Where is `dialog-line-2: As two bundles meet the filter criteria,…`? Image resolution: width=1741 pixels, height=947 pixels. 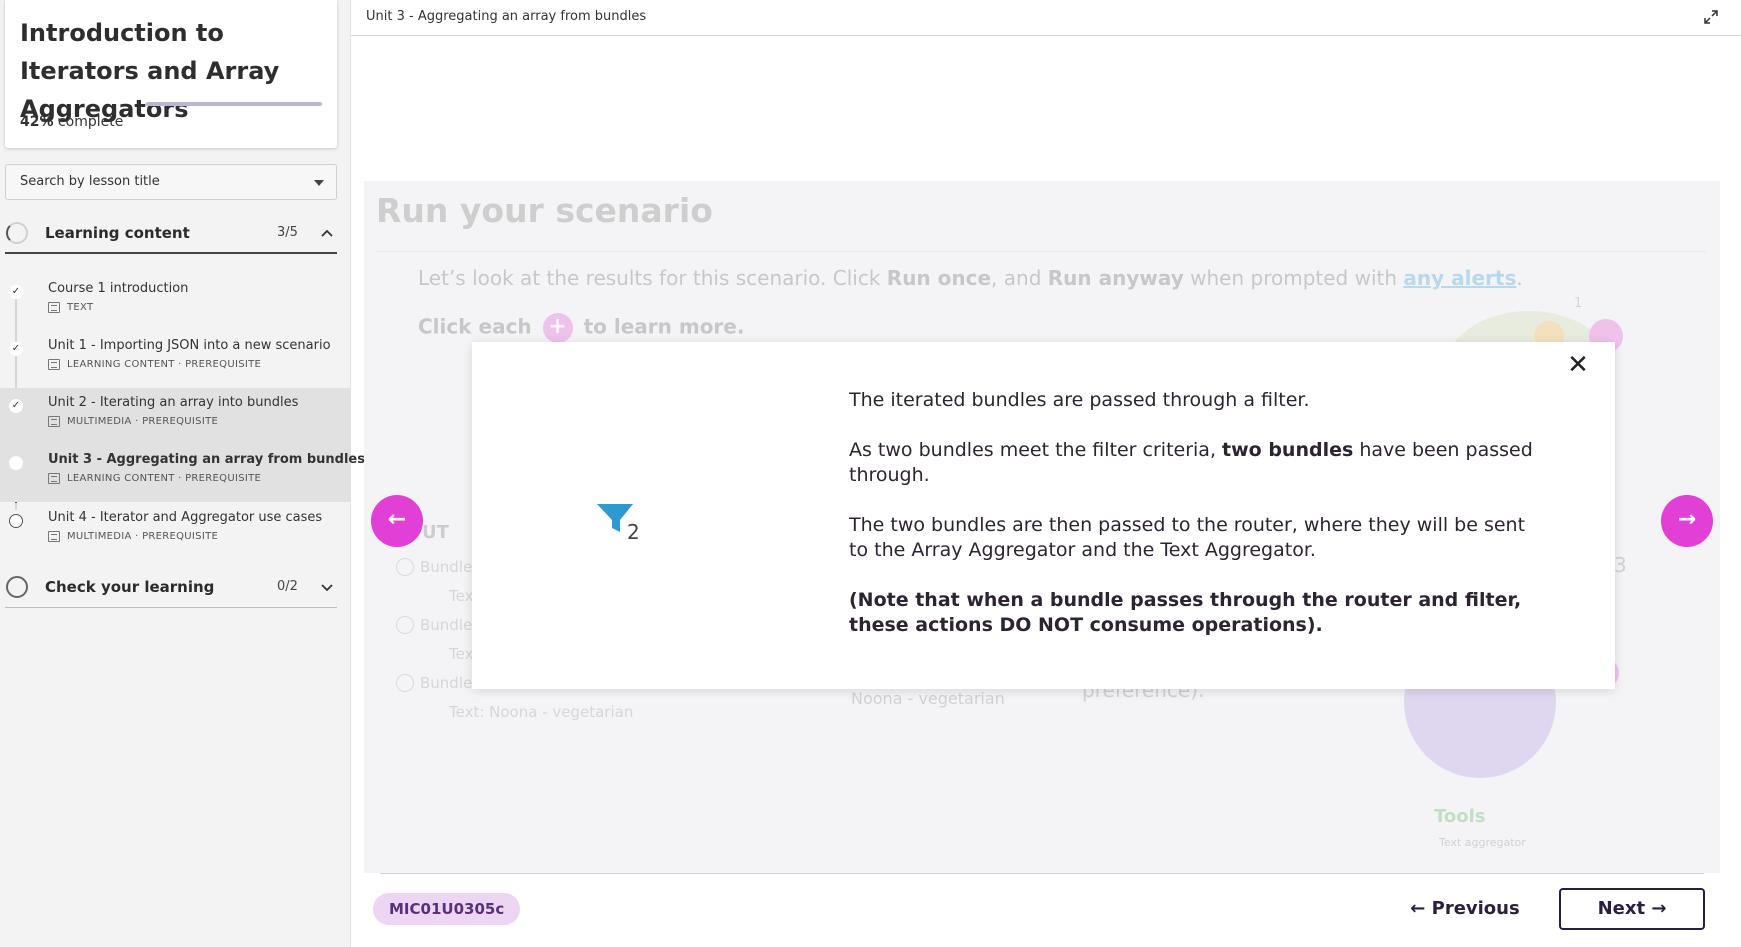 dialog-line-2: As two bundles meet the filter criteria,… is located at coordinates (1199, 463).